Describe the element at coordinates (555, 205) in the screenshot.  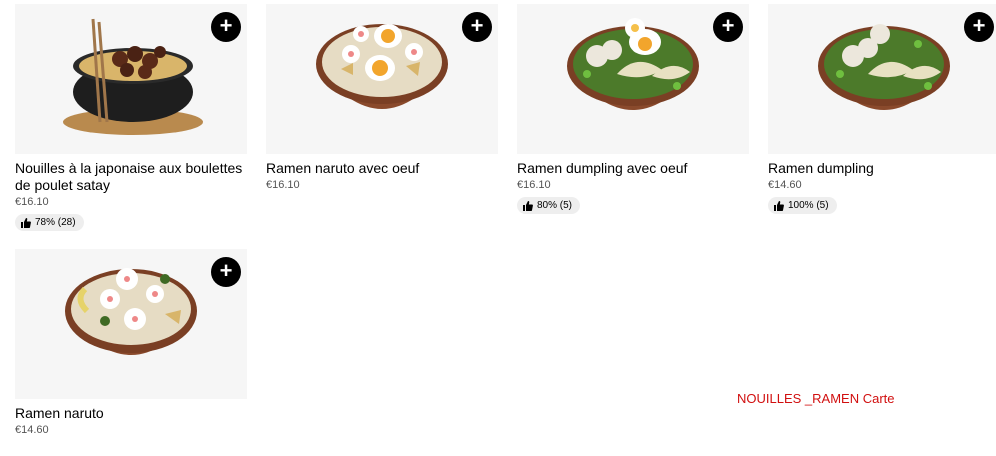
I see `rating-text: 80% (5)` at that location.